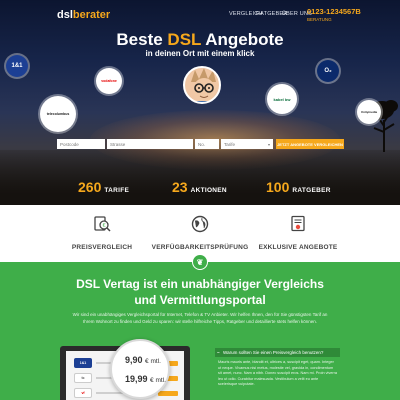 This screenshot has width=400, height=400. I want to click on brand-kabelbw: kabel bw, so click(282, 99).